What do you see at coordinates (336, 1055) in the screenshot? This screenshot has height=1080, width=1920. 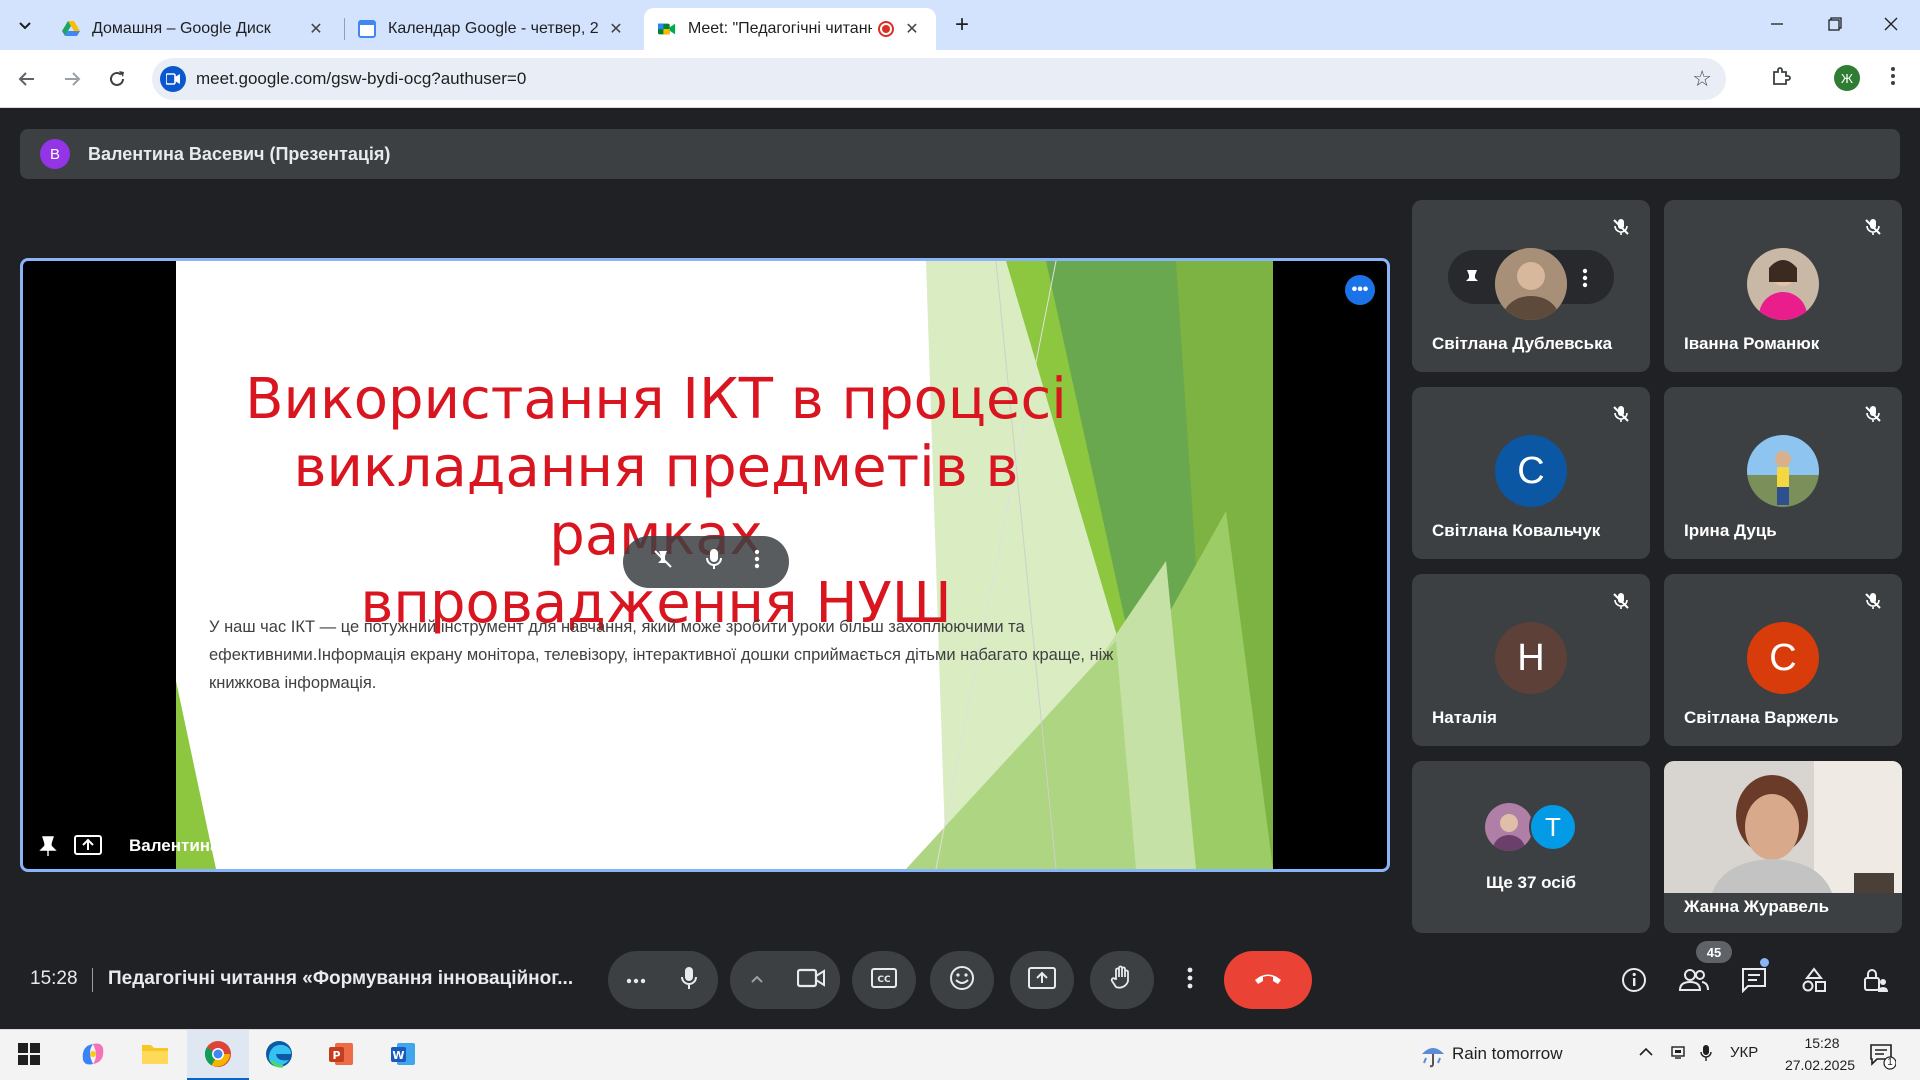 I see `svg-text: P` at bounding box center [336, 1055].